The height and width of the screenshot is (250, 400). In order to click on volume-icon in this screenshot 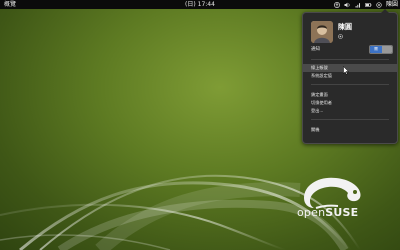, I will do `click(347, 5)`.